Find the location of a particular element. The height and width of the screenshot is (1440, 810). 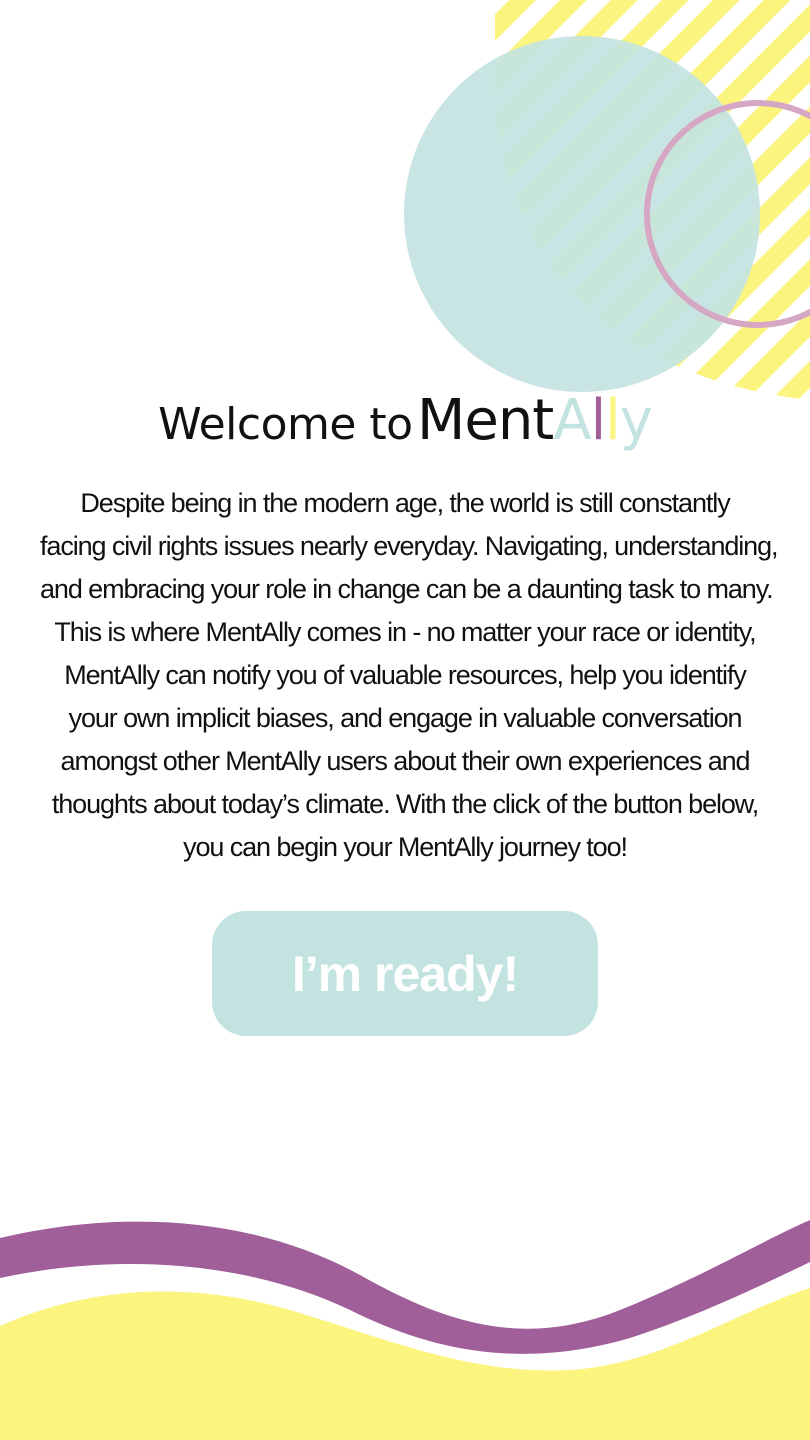

top-decoration is located at coordinates (607, 200).